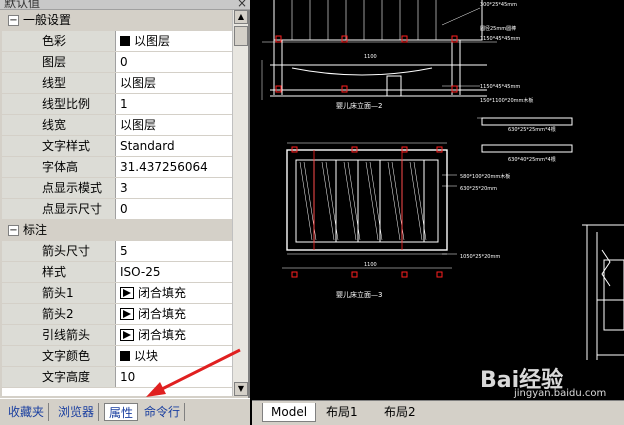 The image size is (624, 425). Describe the element at coordinates (117, 167) in the screenshot. I see `property-row: 字体高 31.437256064` at that location.